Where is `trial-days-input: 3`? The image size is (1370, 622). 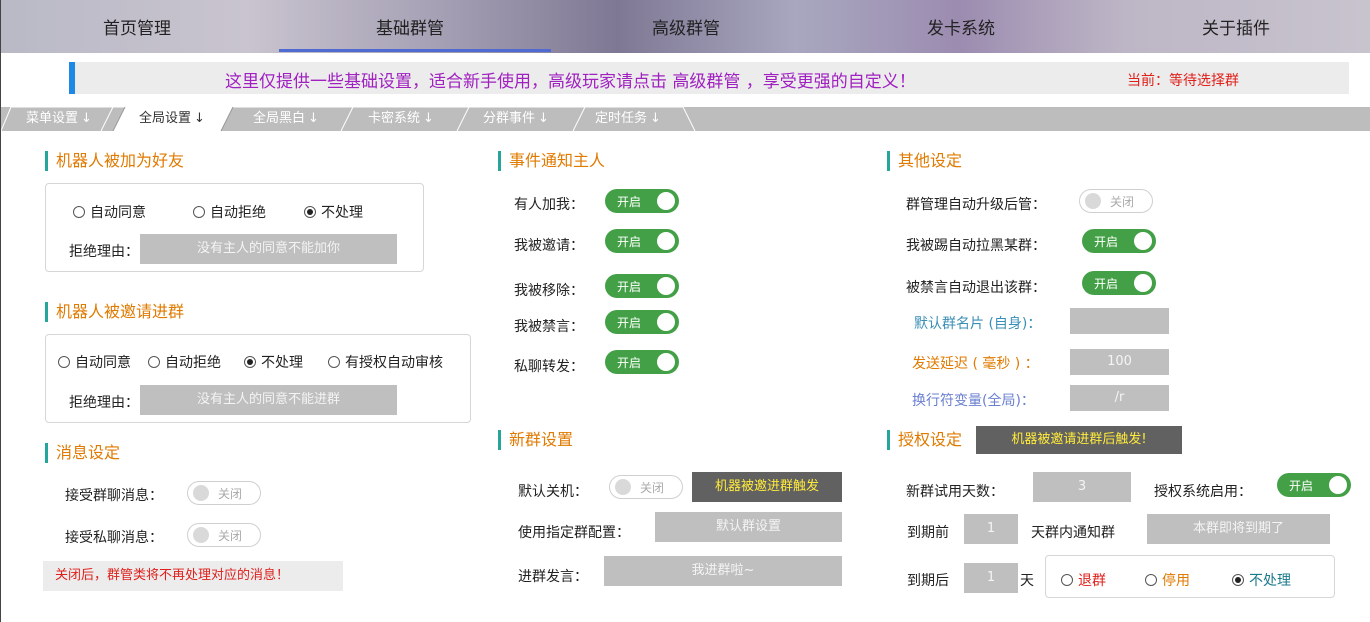 trial-days-input: 3 is located at coordinates (1082, 487).